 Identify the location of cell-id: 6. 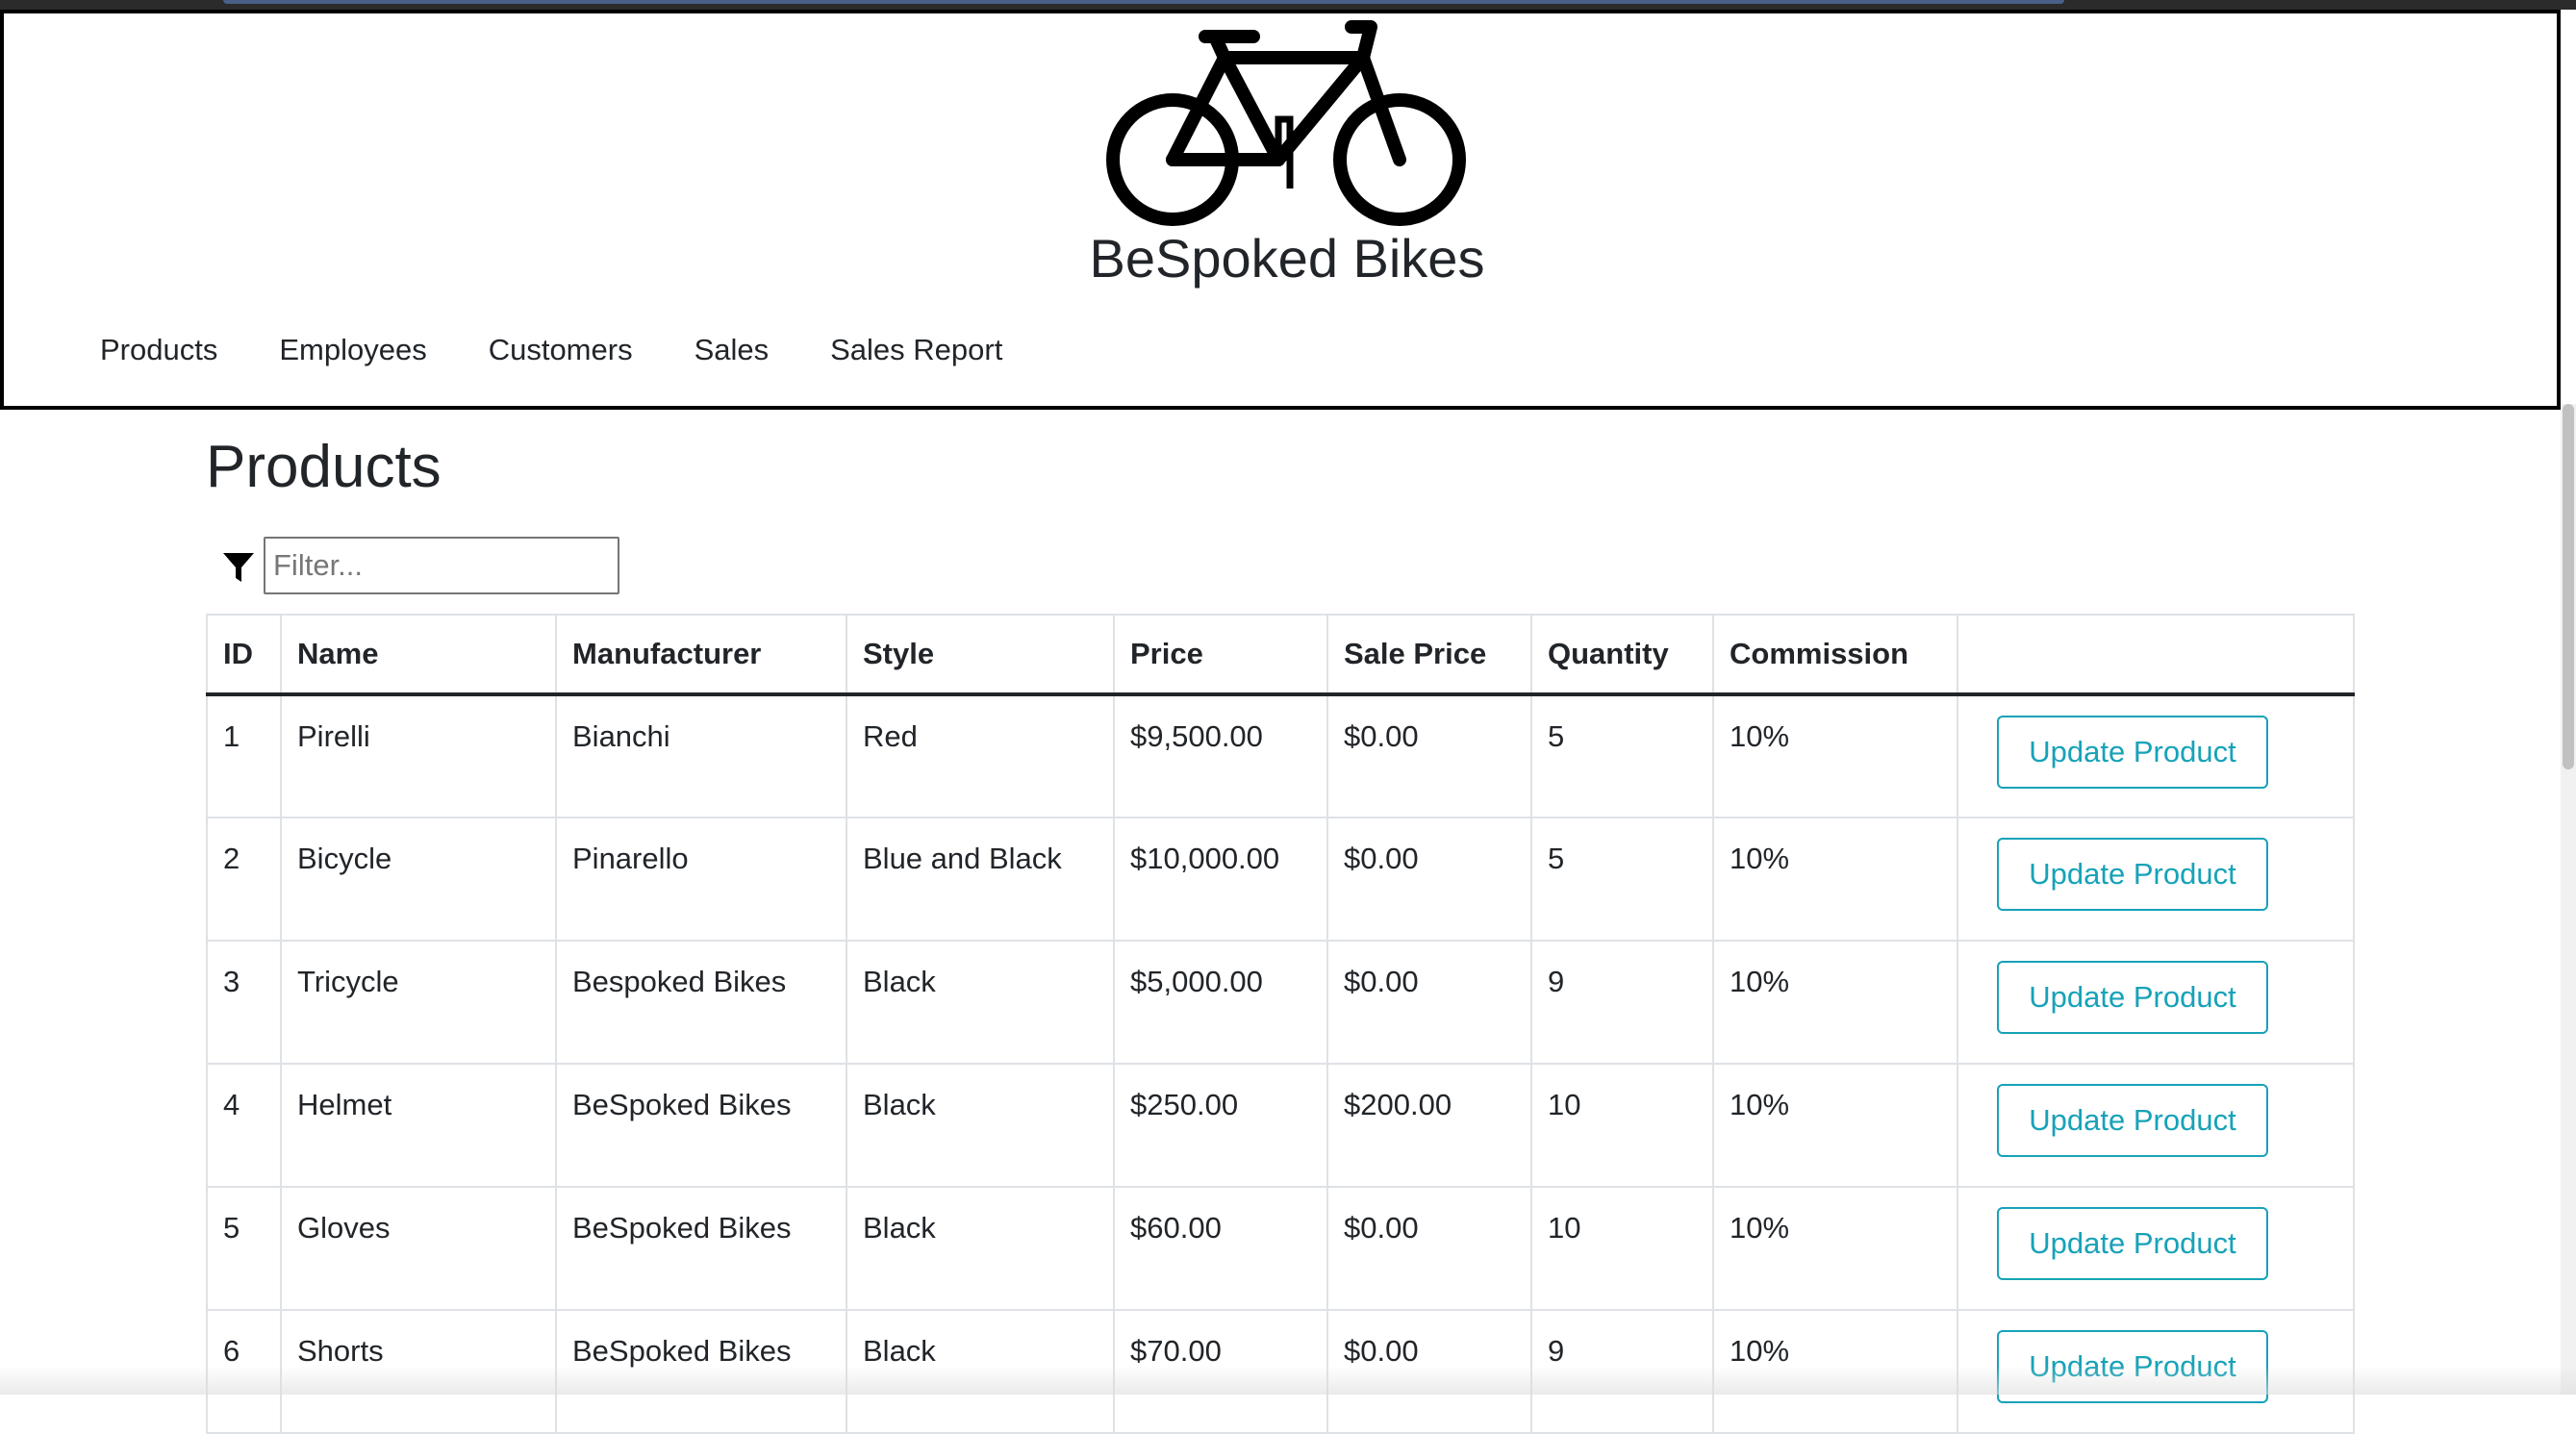
(244, 1371).